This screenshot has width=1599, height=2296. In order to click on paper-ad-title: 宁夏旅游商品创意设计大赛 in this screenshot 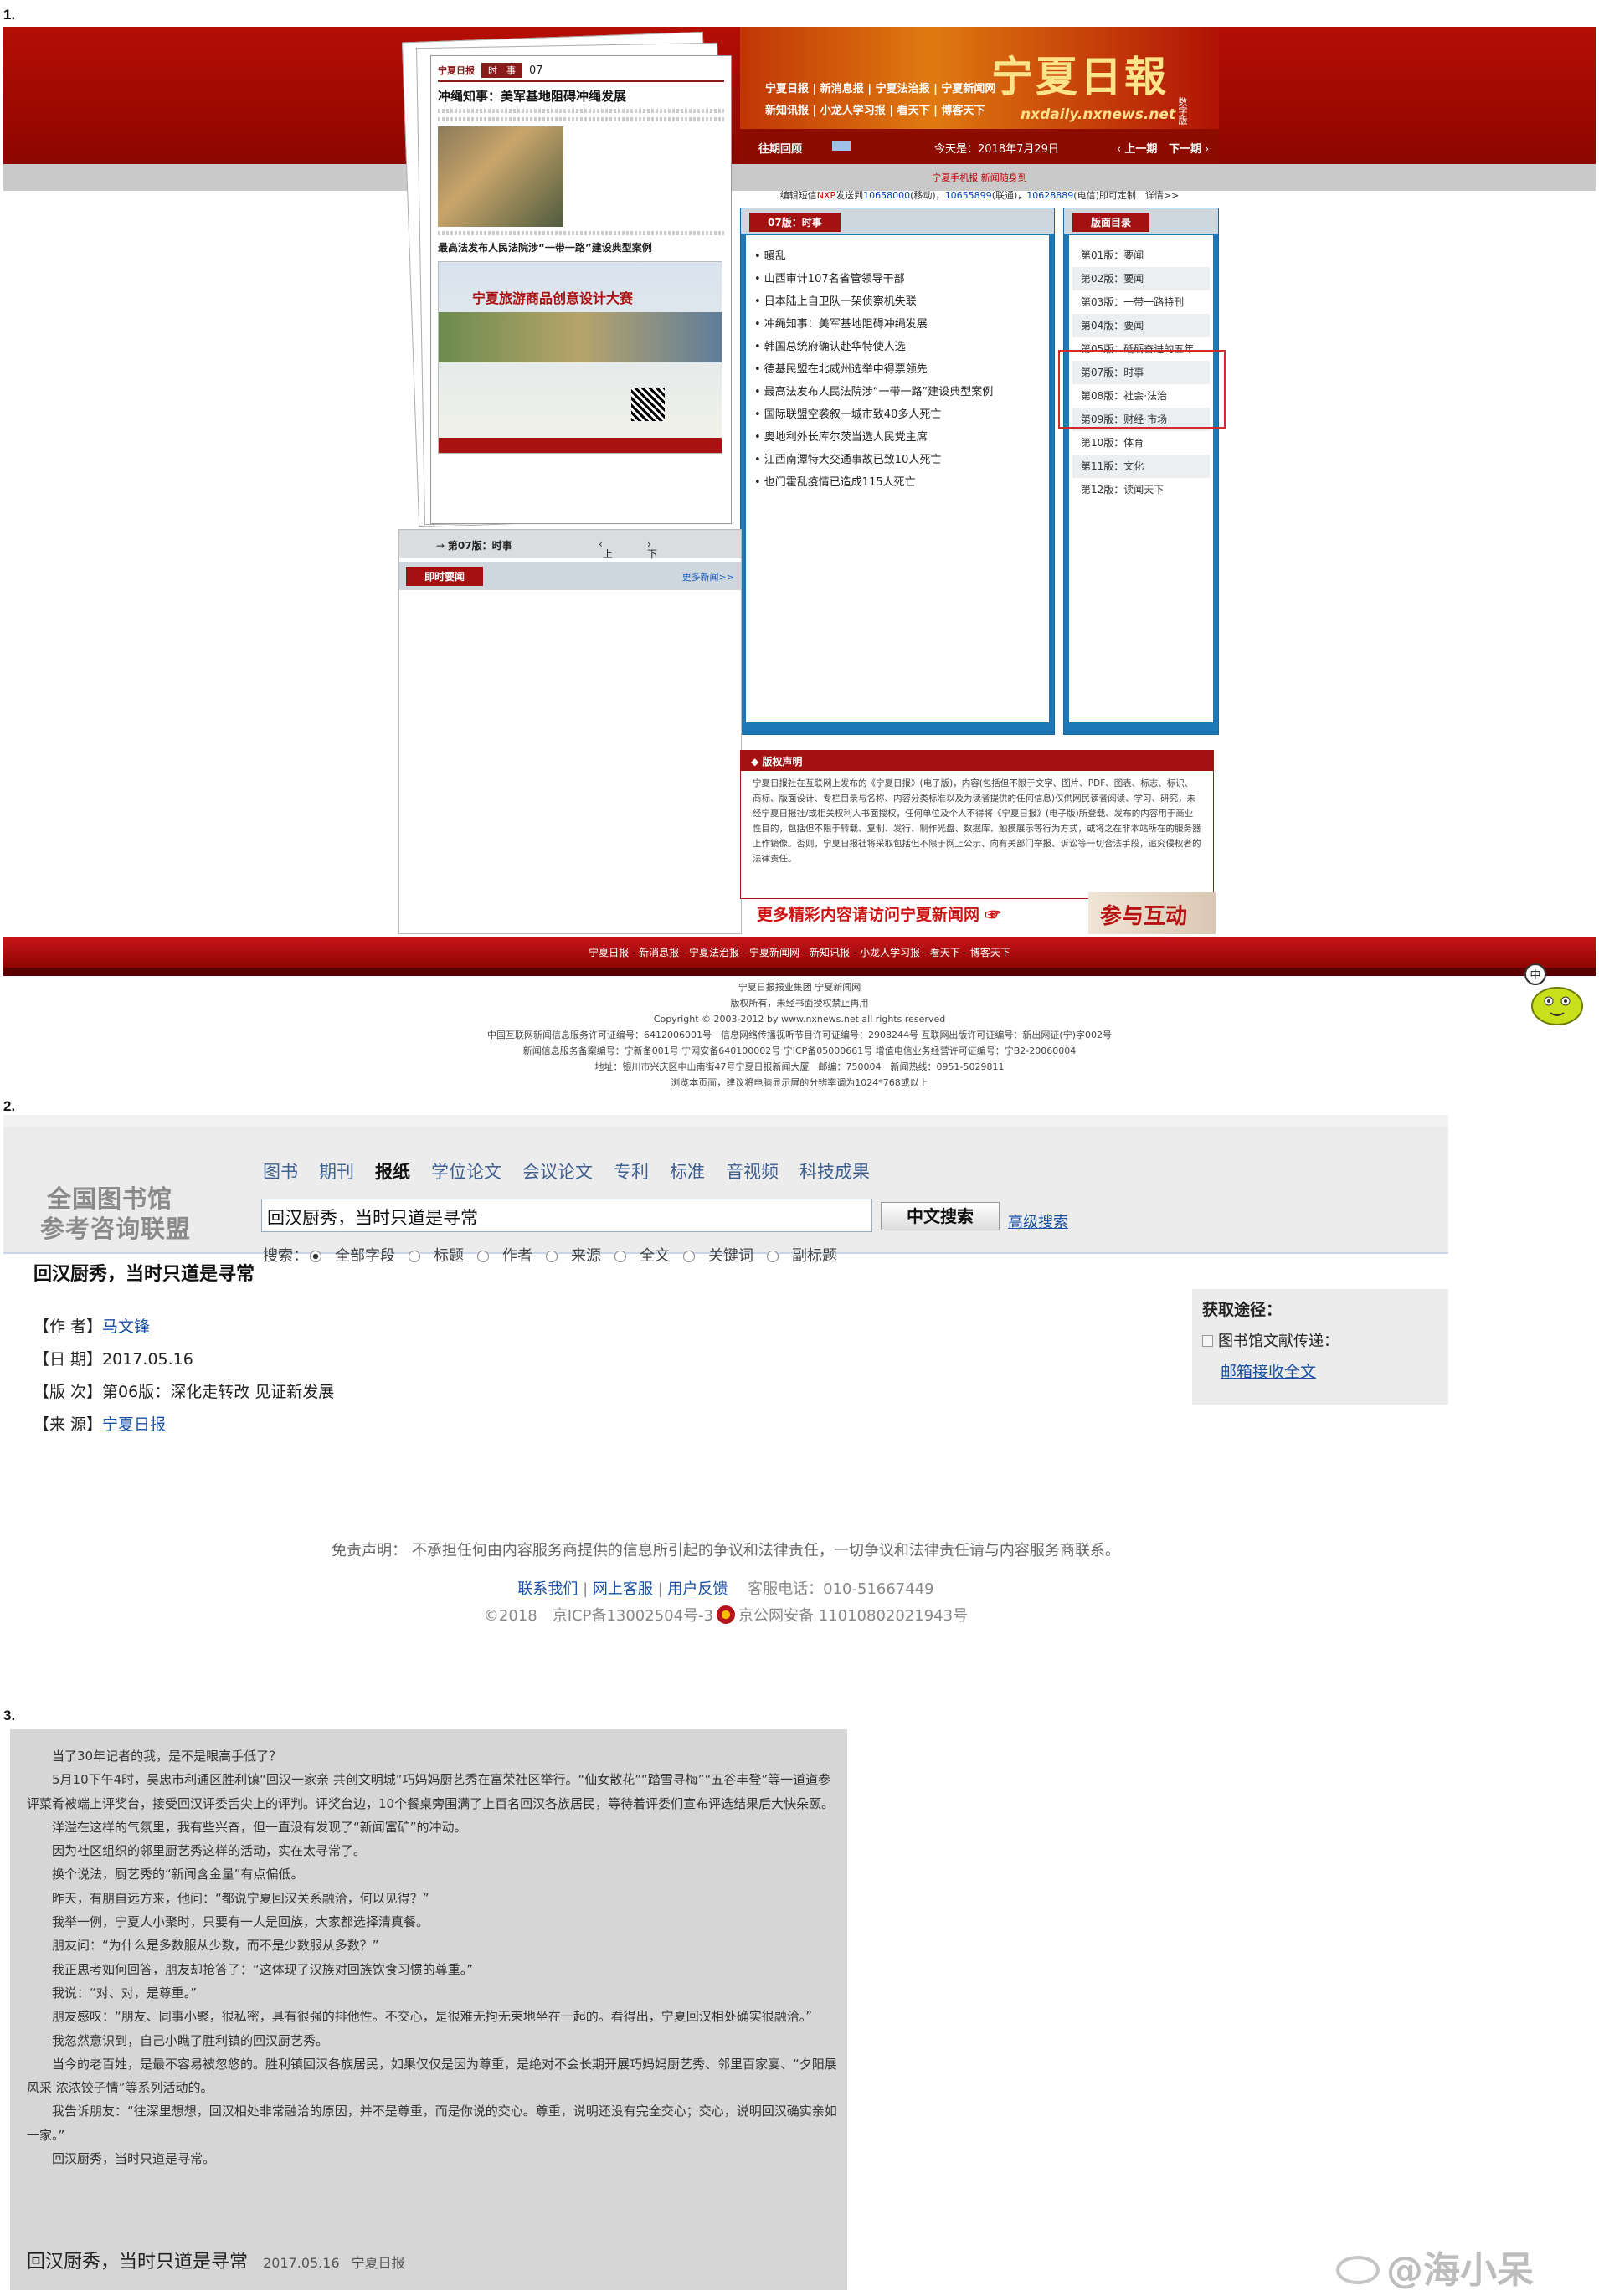, I will do `click(553, 298)`.